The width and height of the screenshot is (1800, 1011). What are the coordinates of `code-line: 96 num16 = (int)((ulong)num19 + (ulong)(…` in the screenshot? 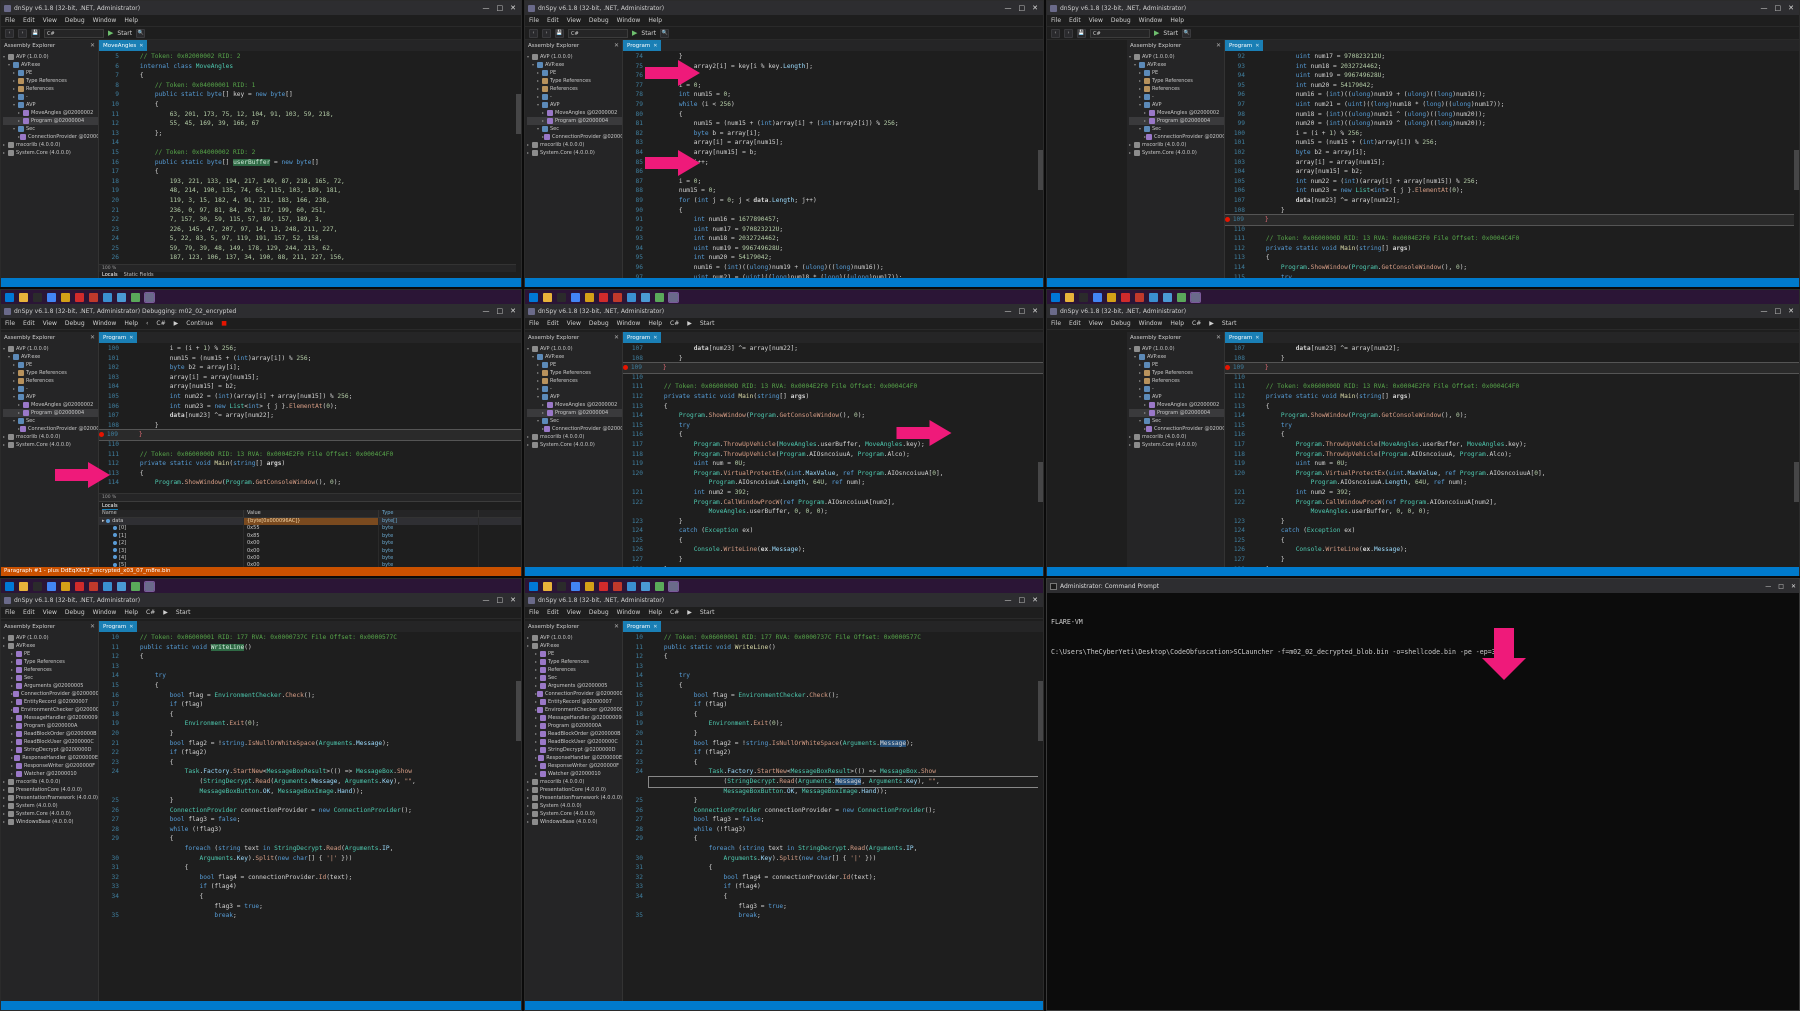 It's located at (1512, 95).